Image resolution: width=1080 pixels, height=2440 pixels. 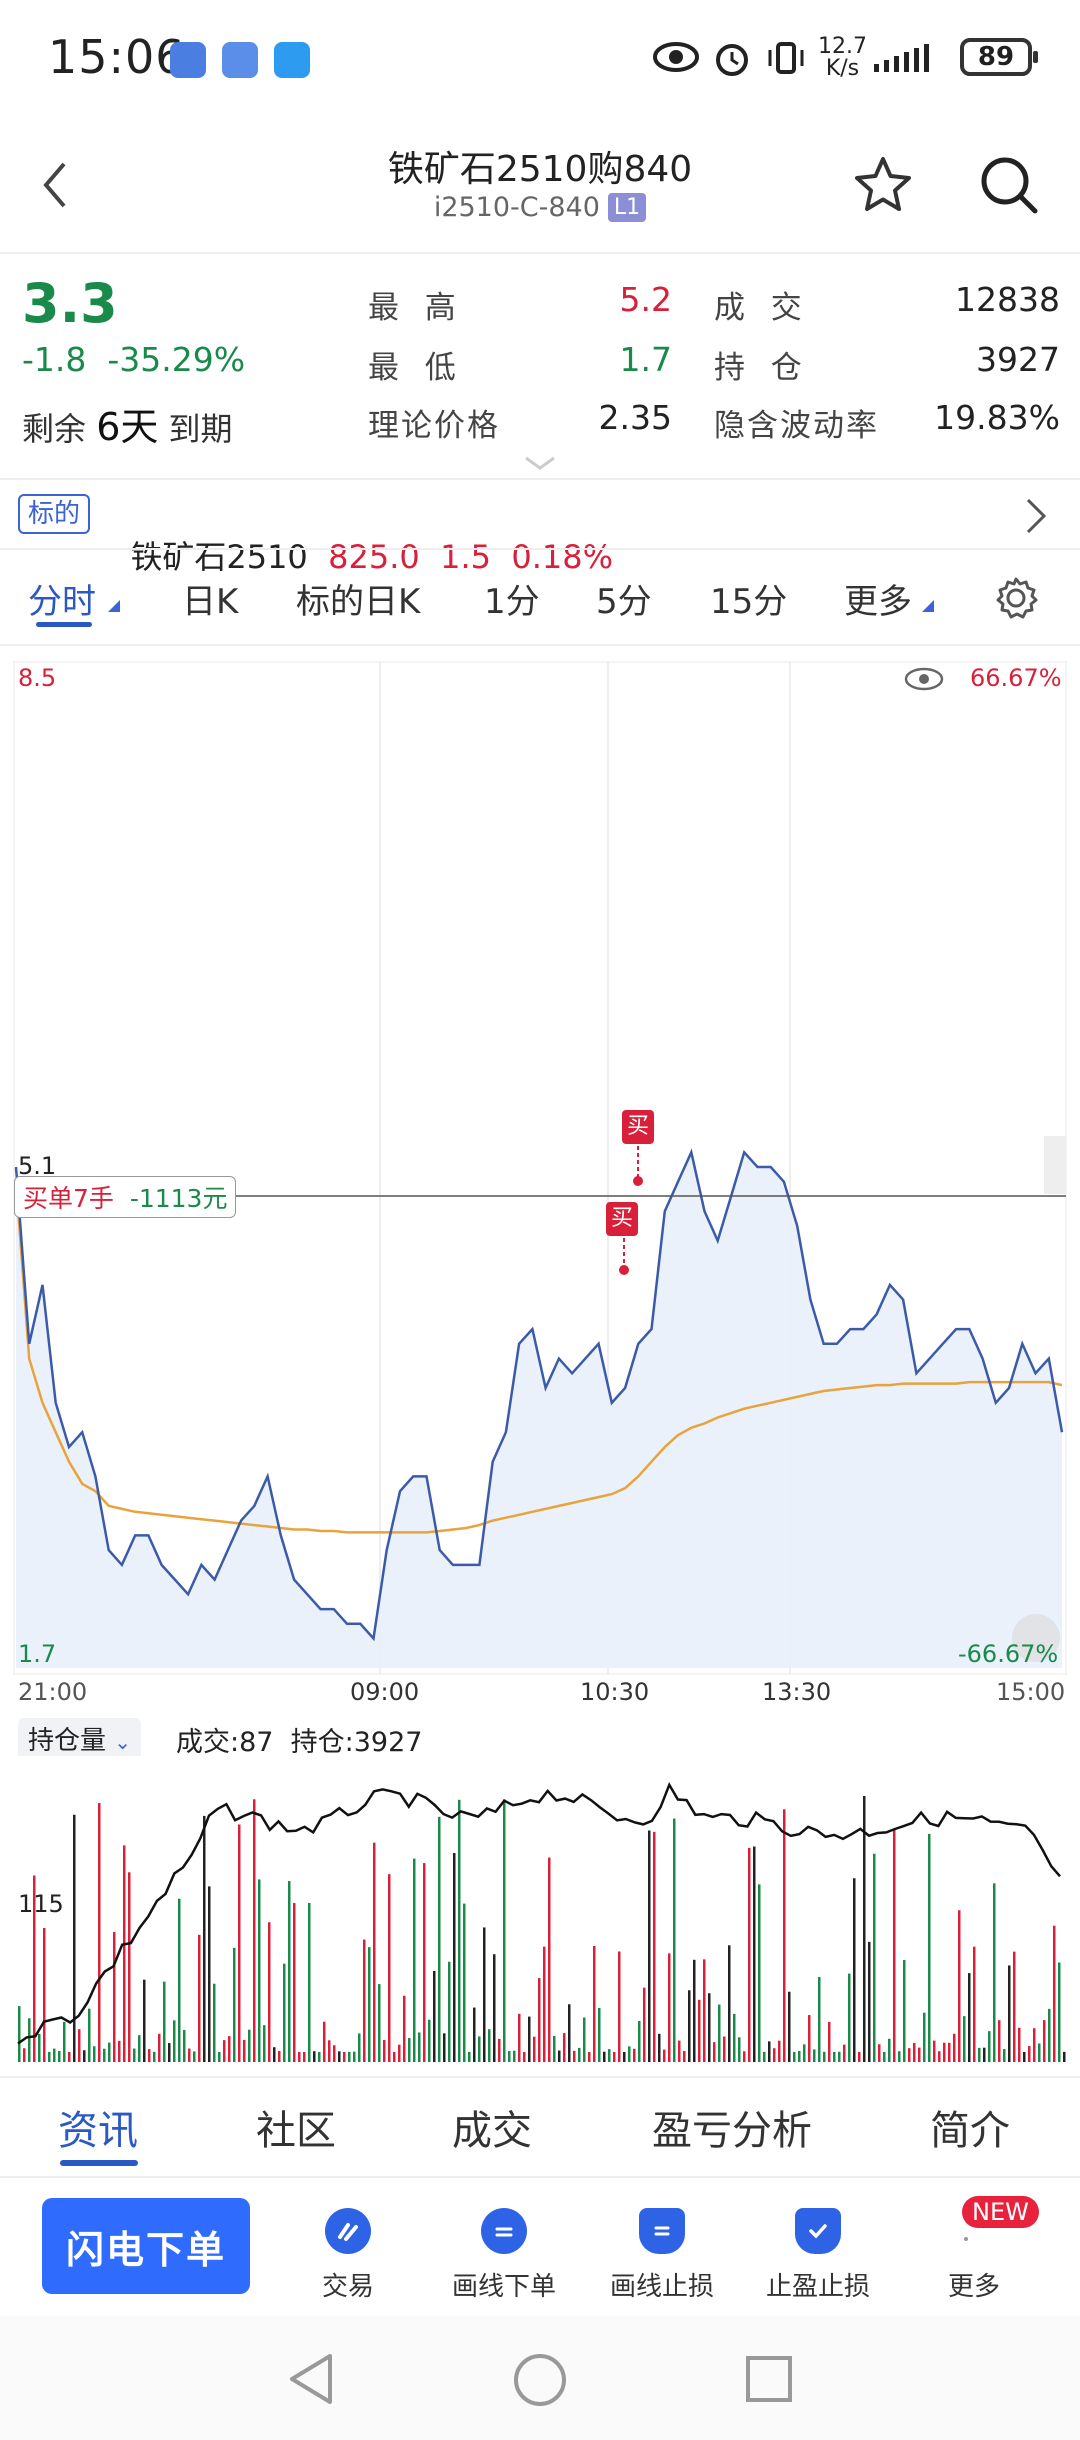 What do you see at coordinates (878, 598) in the screenshot?
I see `tab-more: 更多` at bounding box center [878, 598].